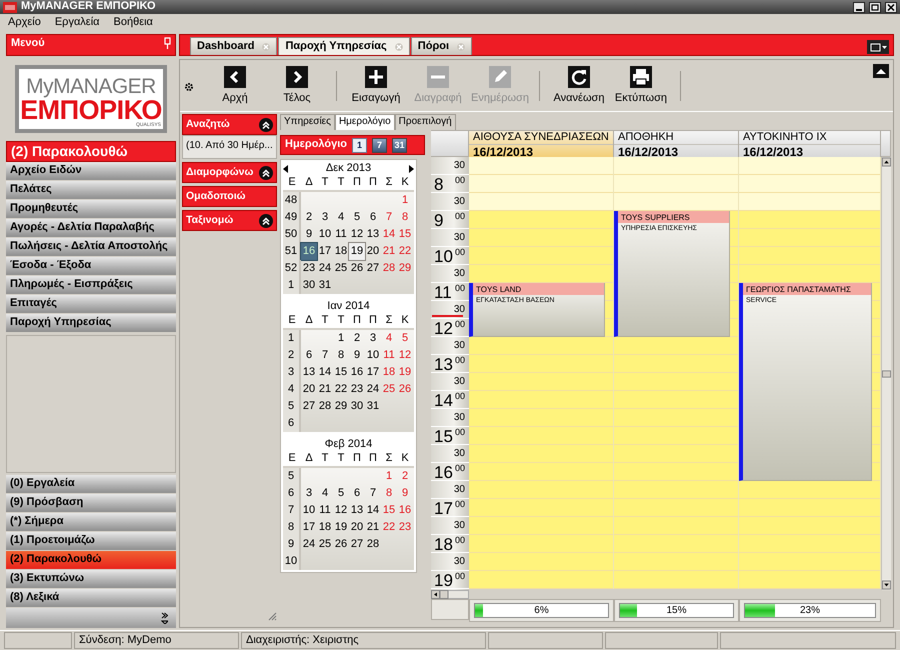 The height and width of the screenshot is (650, 900). What do you see at coordinates (229, 124) in the screenshot?
I see `filter-header: Αναζητώ` at bounding box center [229, 124].